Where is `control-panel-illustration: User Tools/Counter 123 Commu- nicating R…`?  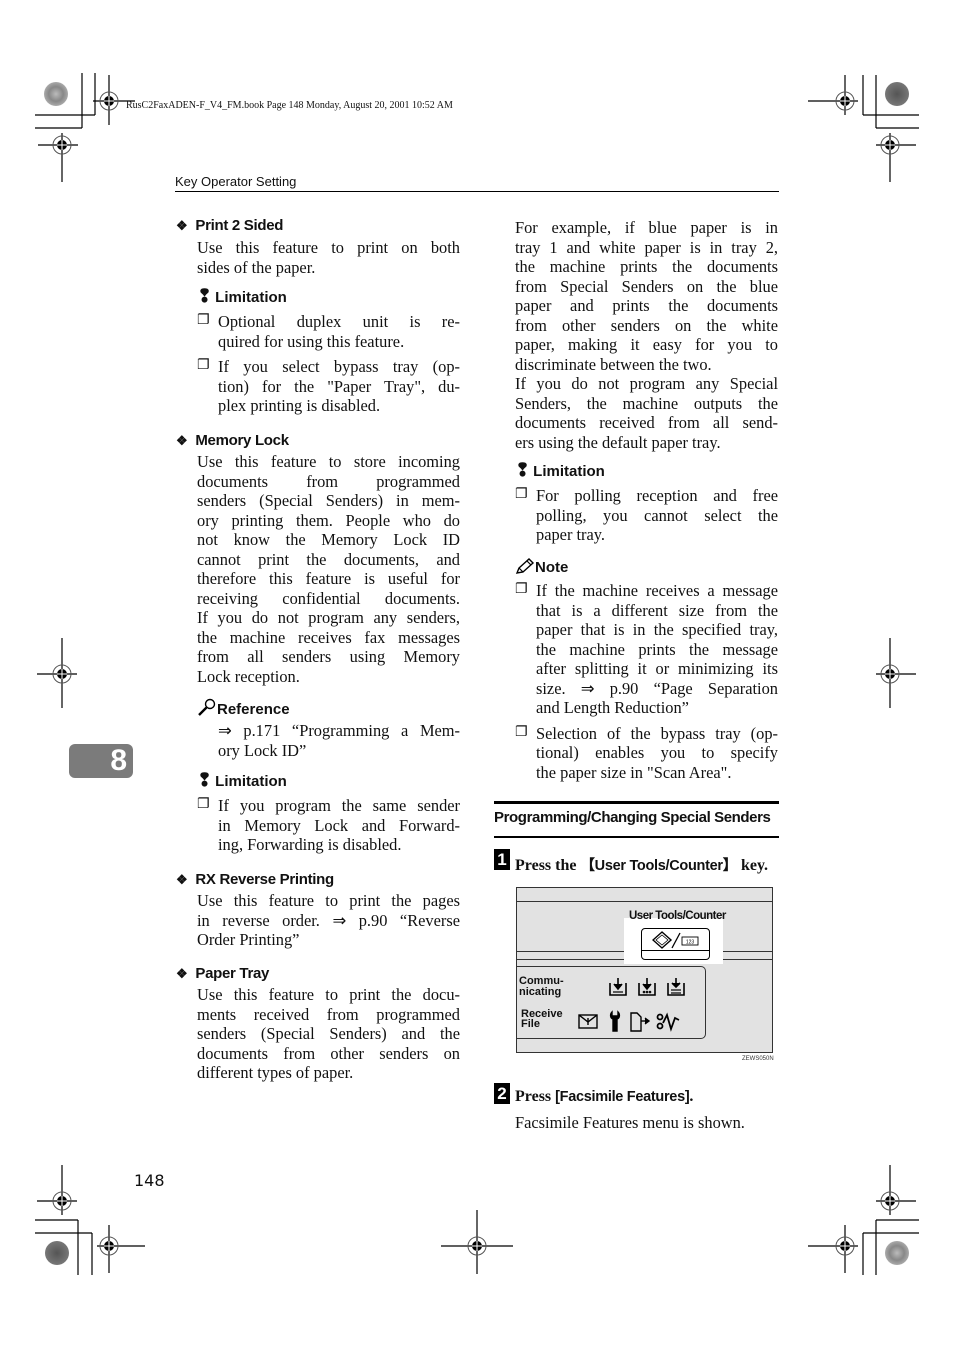
control-panel-illustration: User Tools/Counter 123 Commu- nicating R… is located at coordinates (644, 970).